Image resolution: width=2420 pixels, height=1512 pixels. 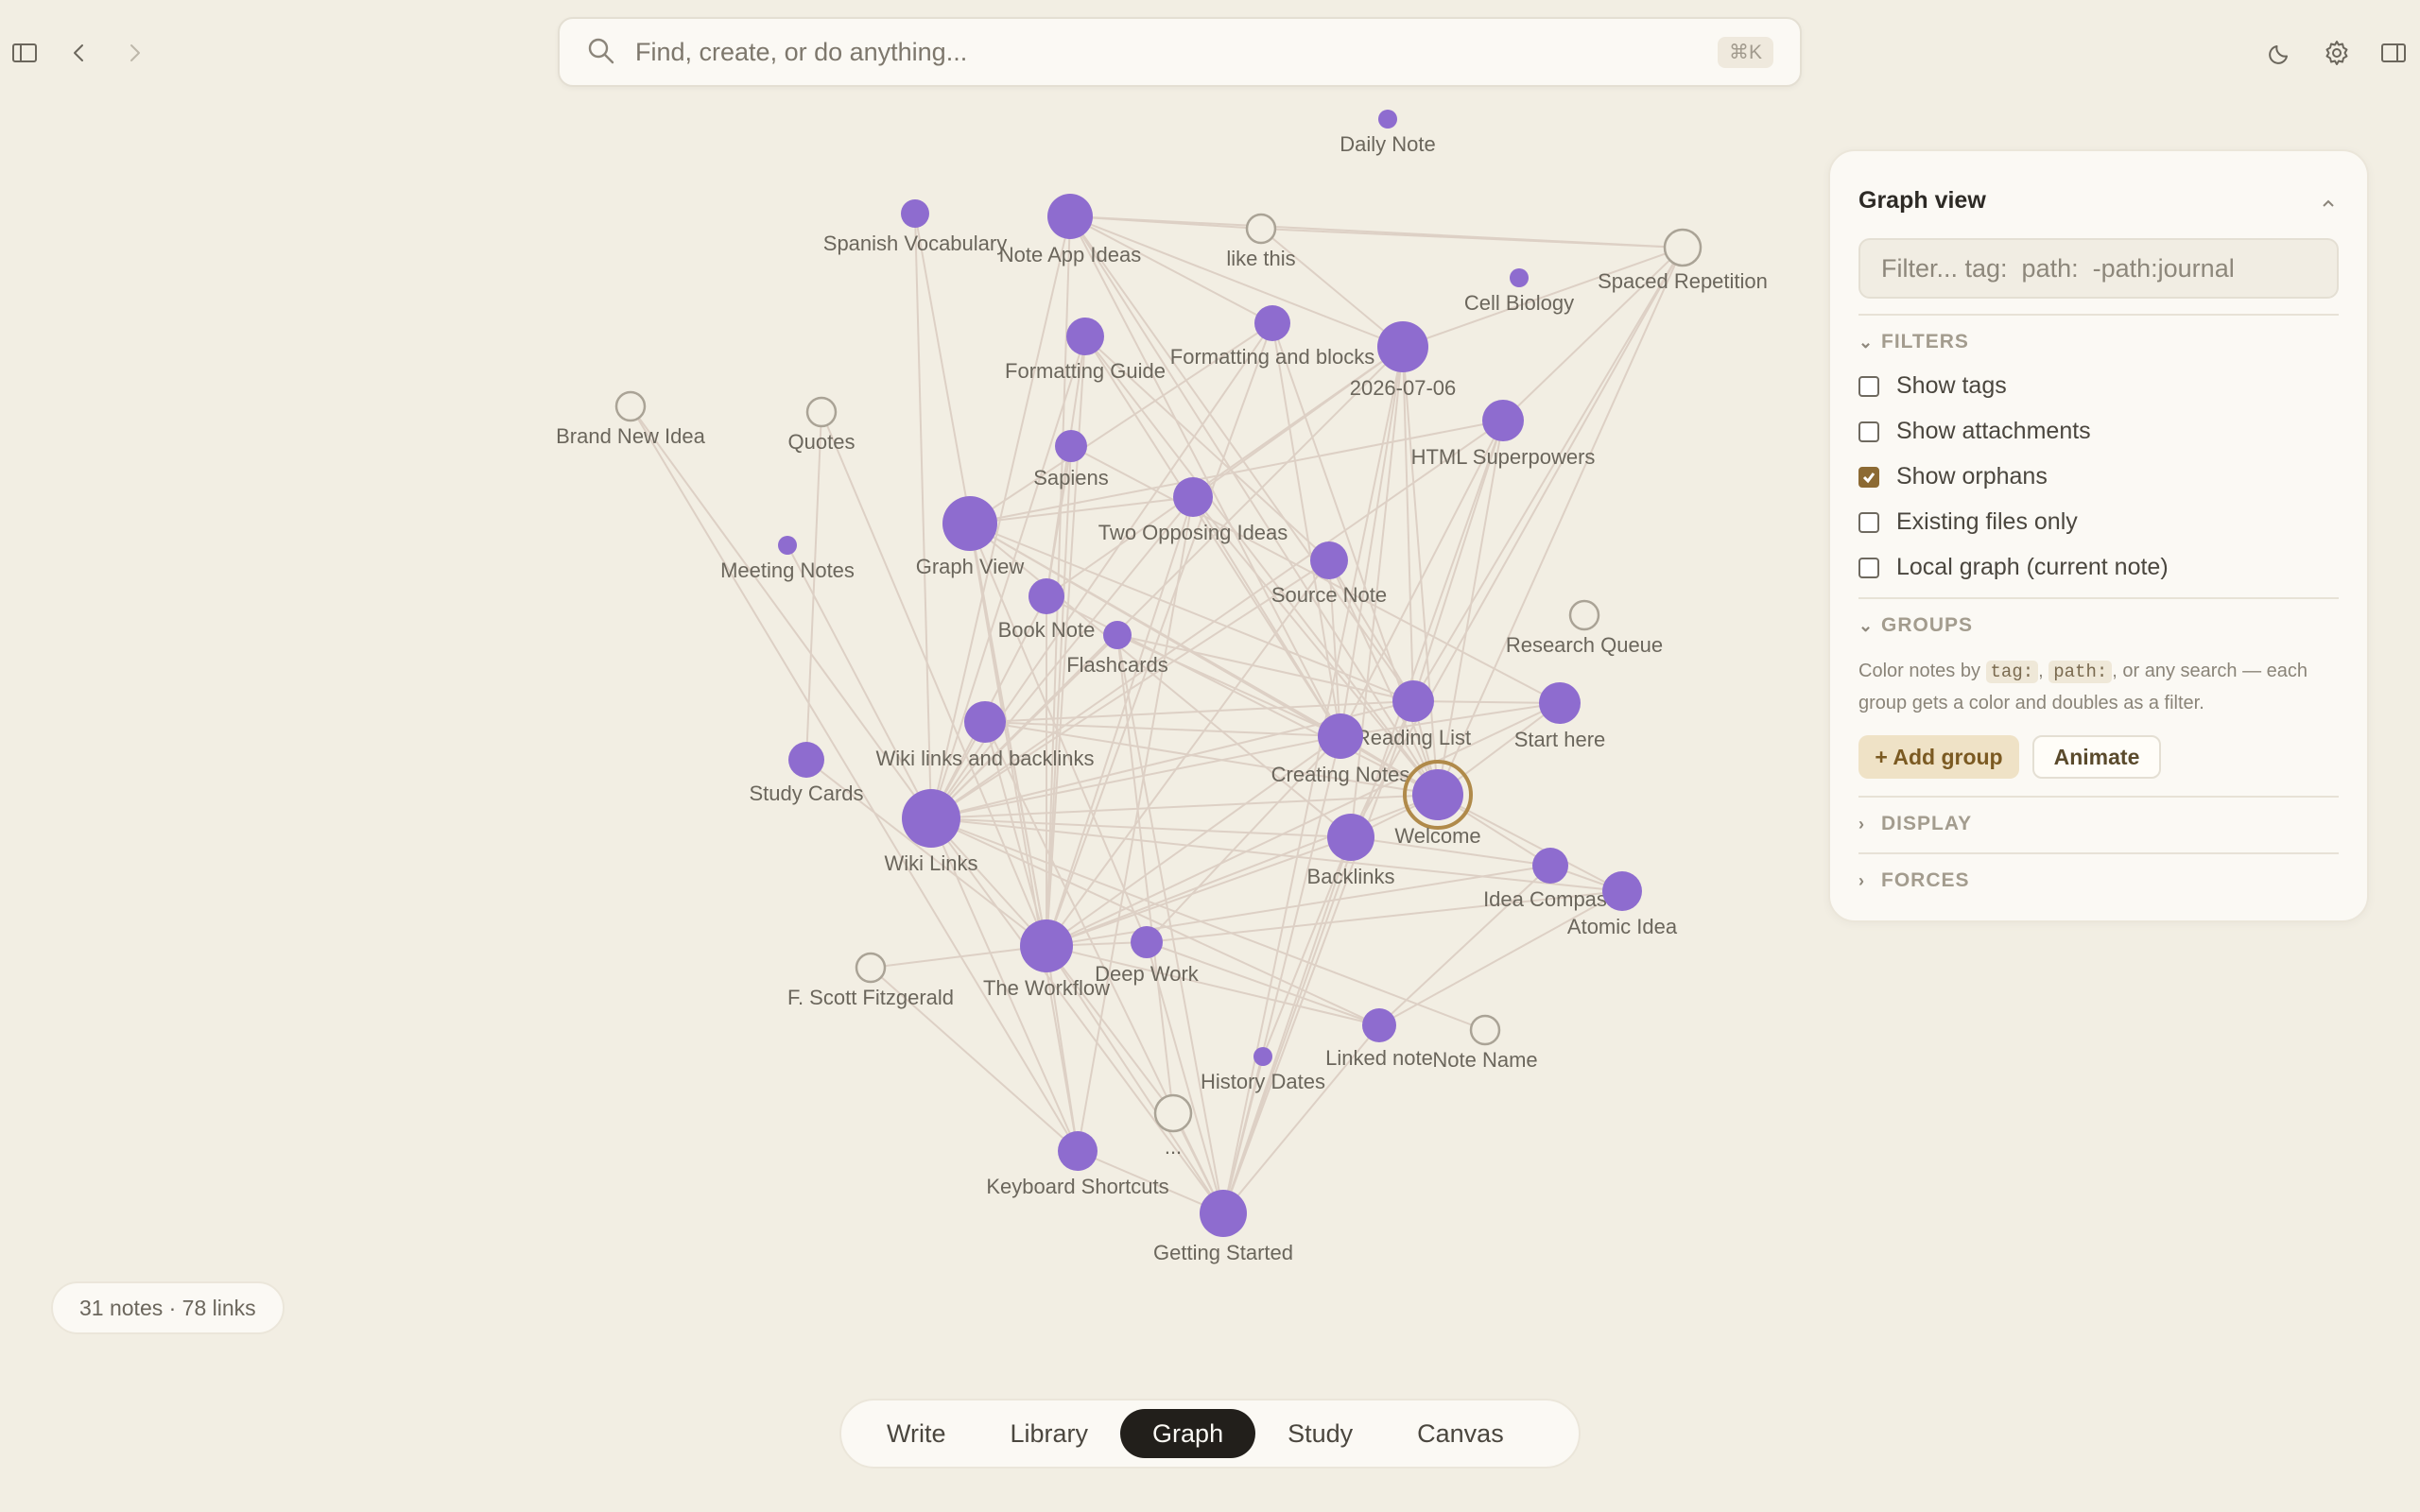 What do you see at coordinates (1460, 1433) in the screenshot?
I see `tab-canvas: Canvas` at bounding box center [1460, 1433].